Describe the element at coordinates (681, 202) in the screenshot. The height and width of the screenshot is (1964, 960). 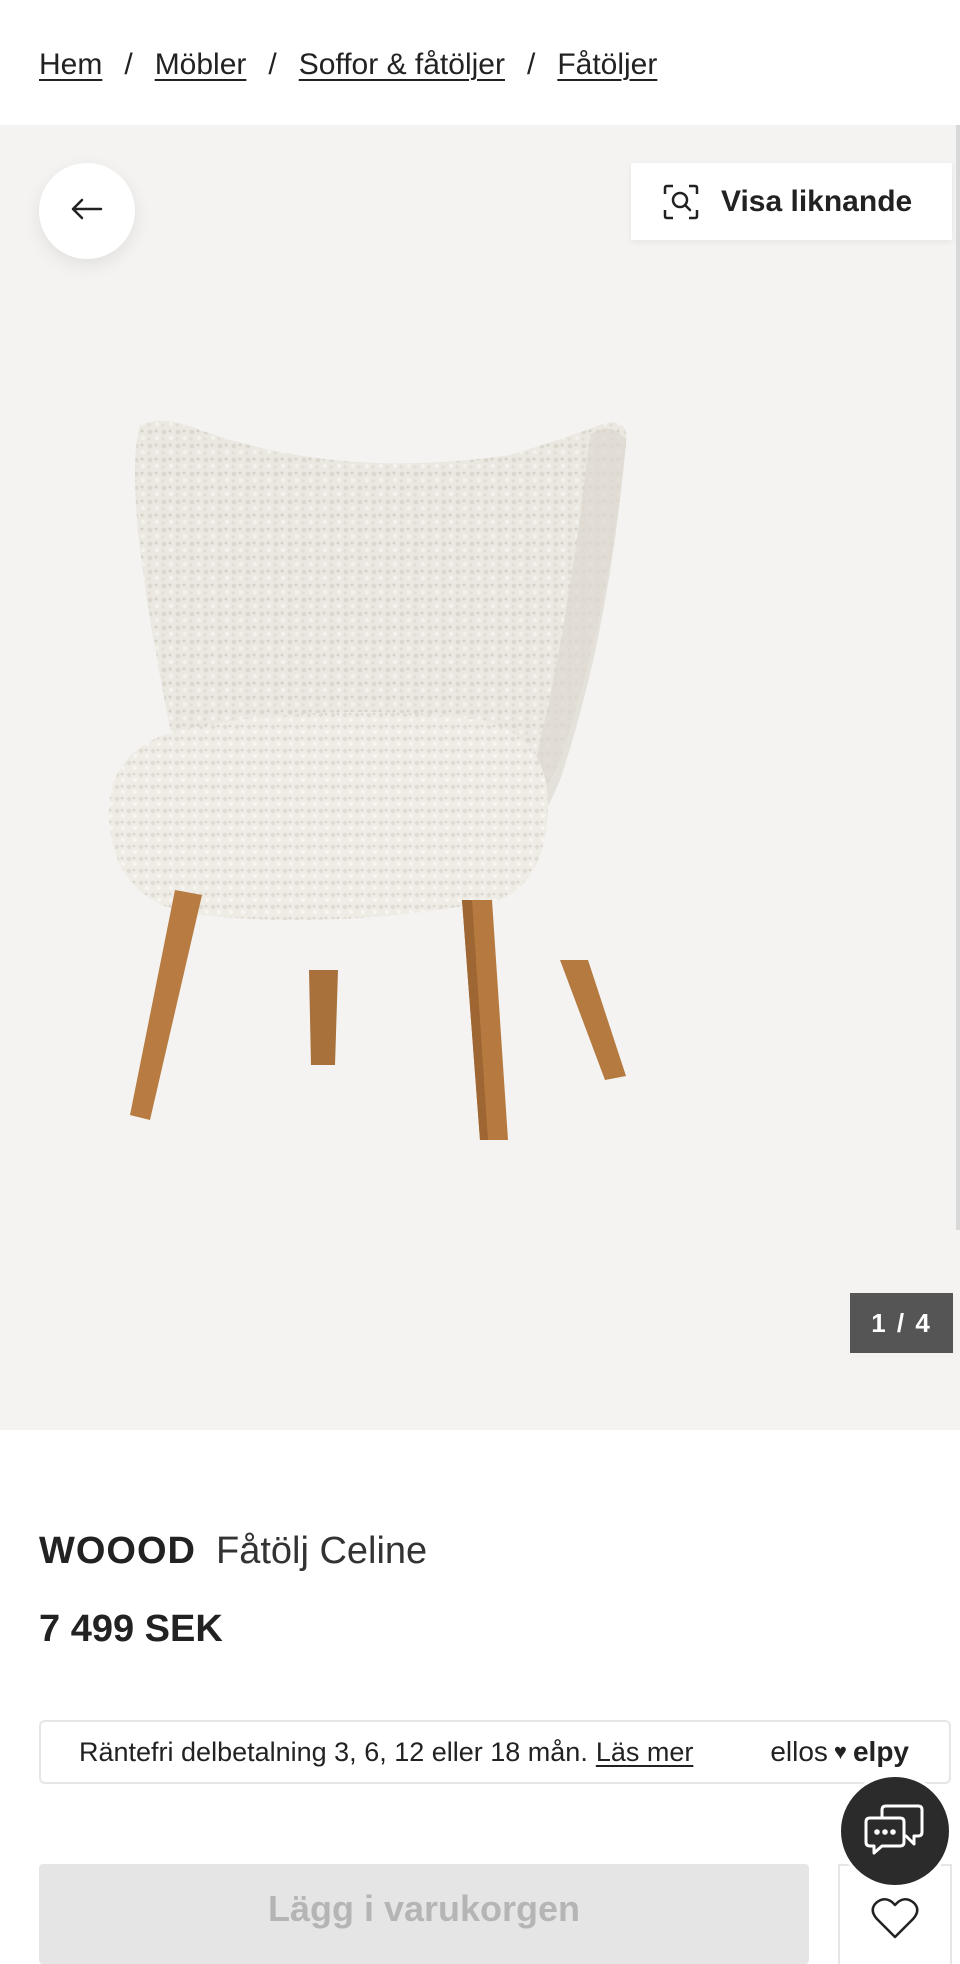
I see `visual-search-icon` at that location.